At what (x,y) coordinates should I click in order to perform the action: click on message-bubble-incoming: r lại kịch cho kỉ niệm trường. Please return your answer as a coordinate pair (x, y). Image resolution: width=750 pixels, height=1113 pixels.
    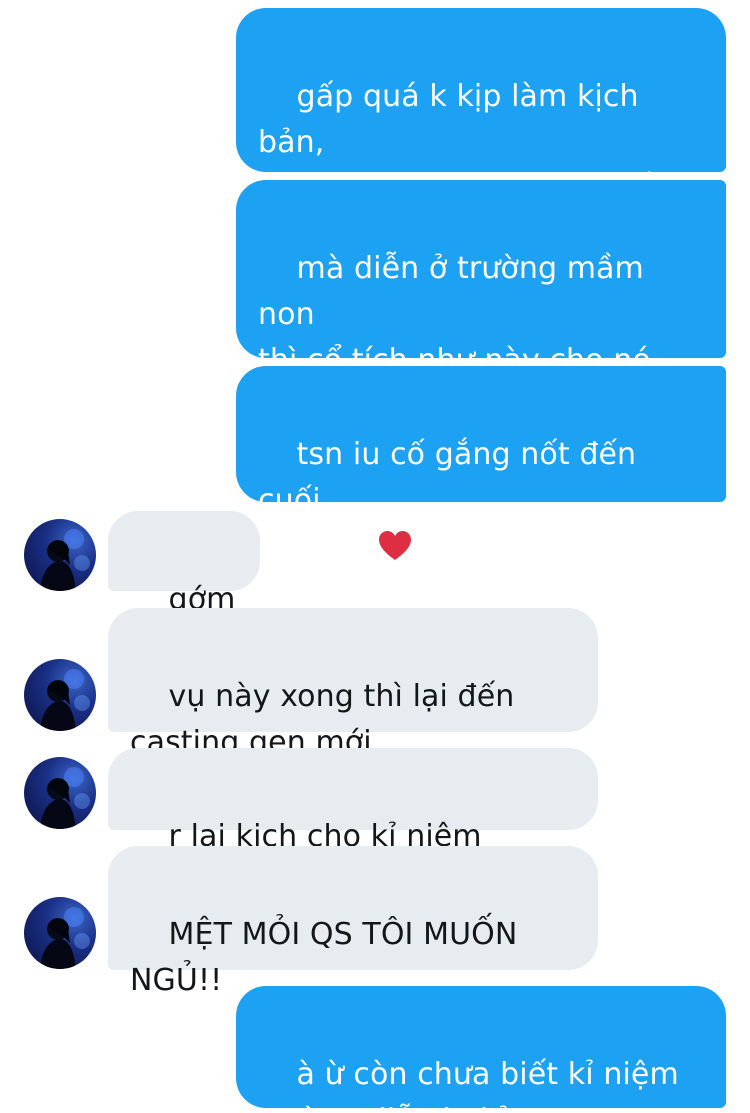
    Looking at the image, I should click on (353, 824).